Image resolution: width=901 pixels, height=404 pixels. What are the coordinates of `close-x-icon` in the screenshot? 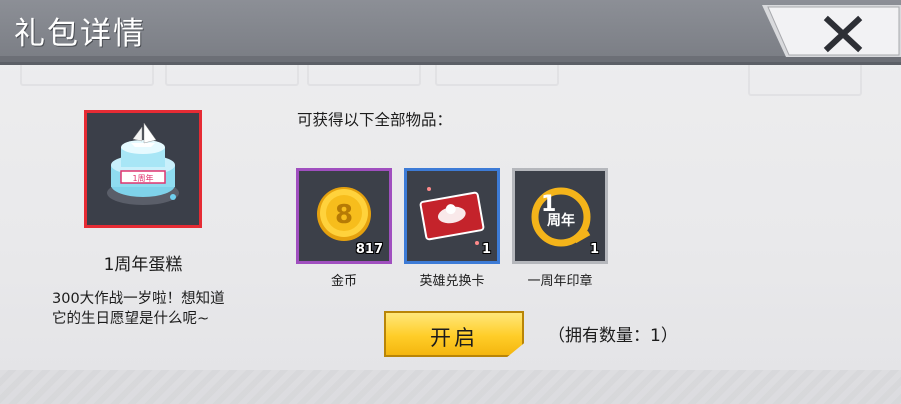 It's located at (831, 31).